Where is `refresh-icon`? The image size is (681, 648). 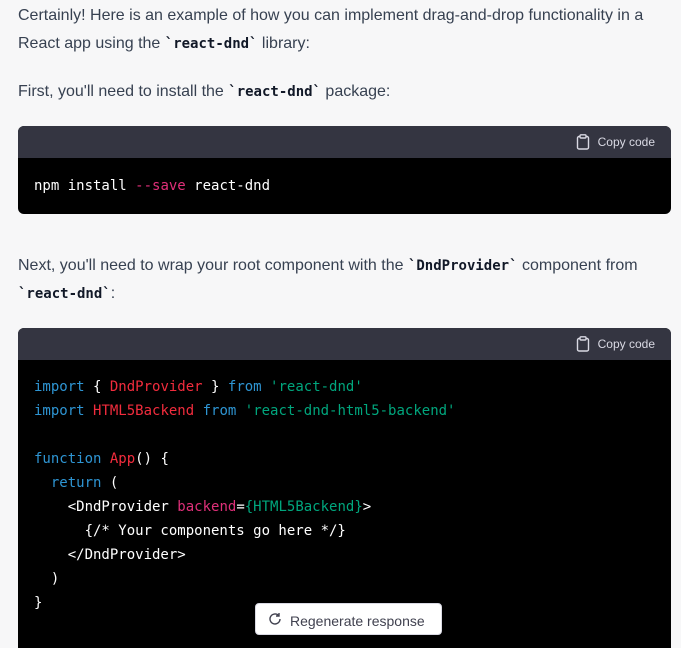
refresh-icon is located at coordinates (275, 620).